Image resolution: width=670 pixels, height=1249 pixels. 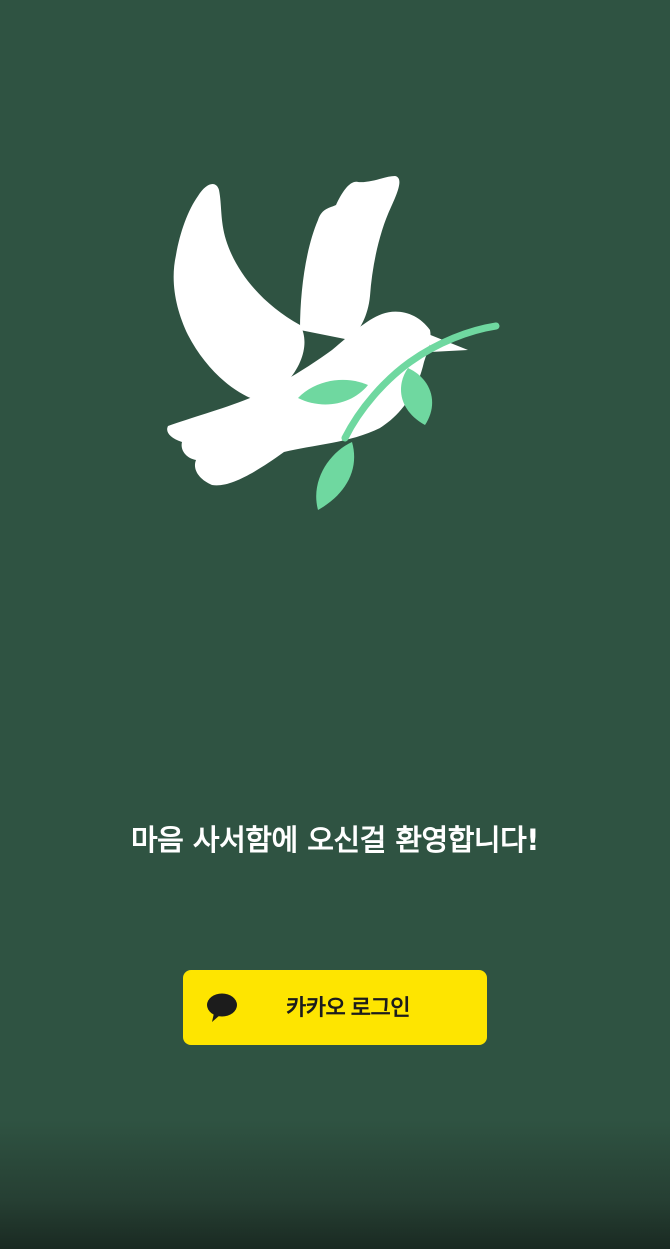 I want to click on welcome-message: 마음 사서함에 오신걸 환영합니다!, so click(x=335, y=840).